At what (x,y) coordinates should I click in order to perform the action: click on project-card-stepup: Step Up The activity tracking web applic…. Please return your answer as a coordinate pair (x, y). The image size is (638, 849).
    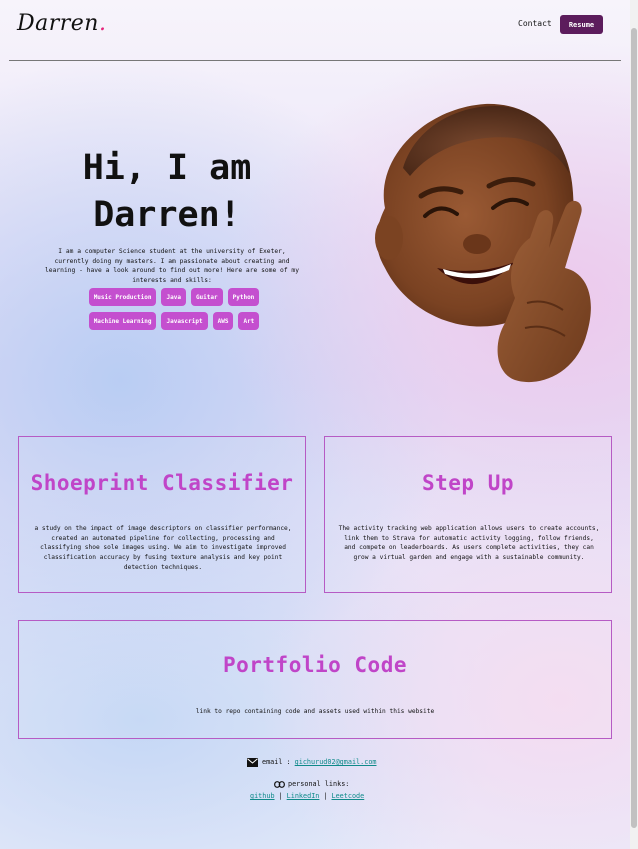
    Looking at the image, I should click on (468, 514).